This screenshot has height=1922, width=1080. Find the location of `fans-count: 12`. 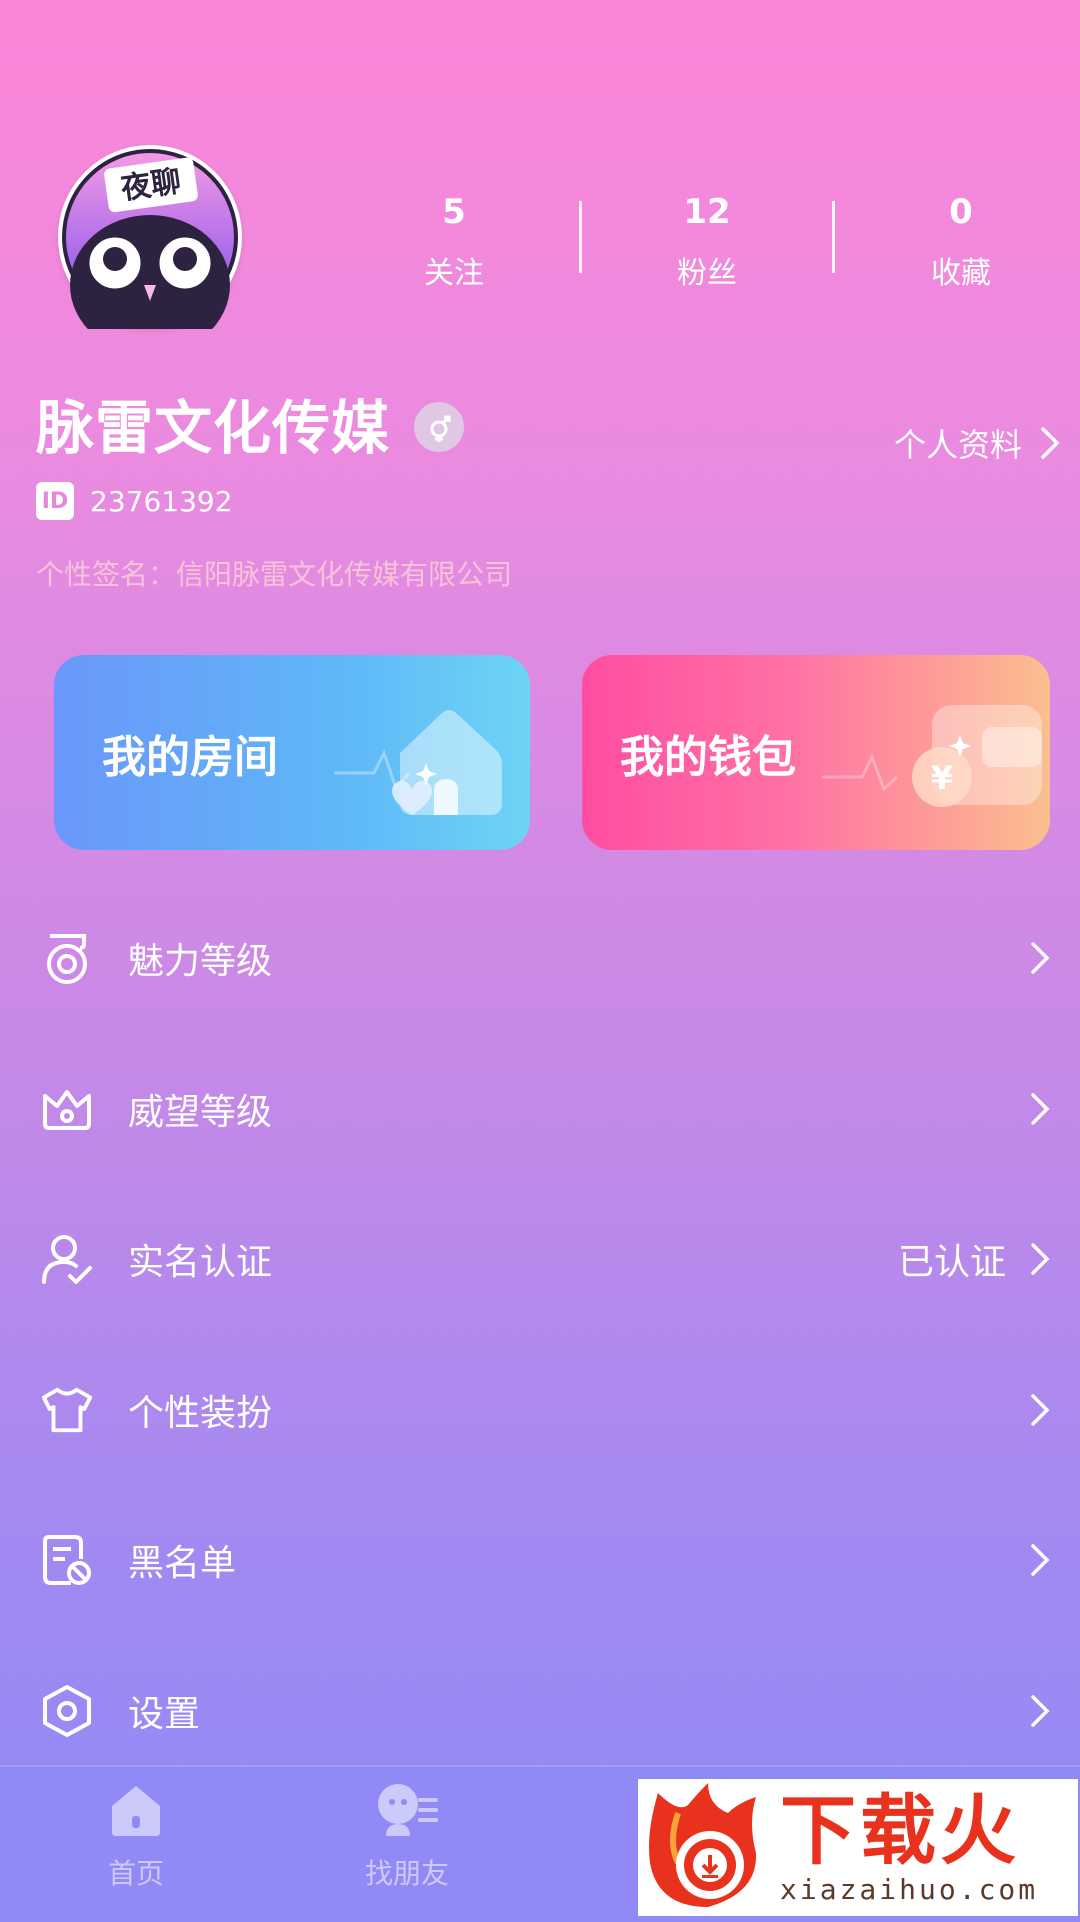

fans-count: 12 is located at coordinates (707, 212).